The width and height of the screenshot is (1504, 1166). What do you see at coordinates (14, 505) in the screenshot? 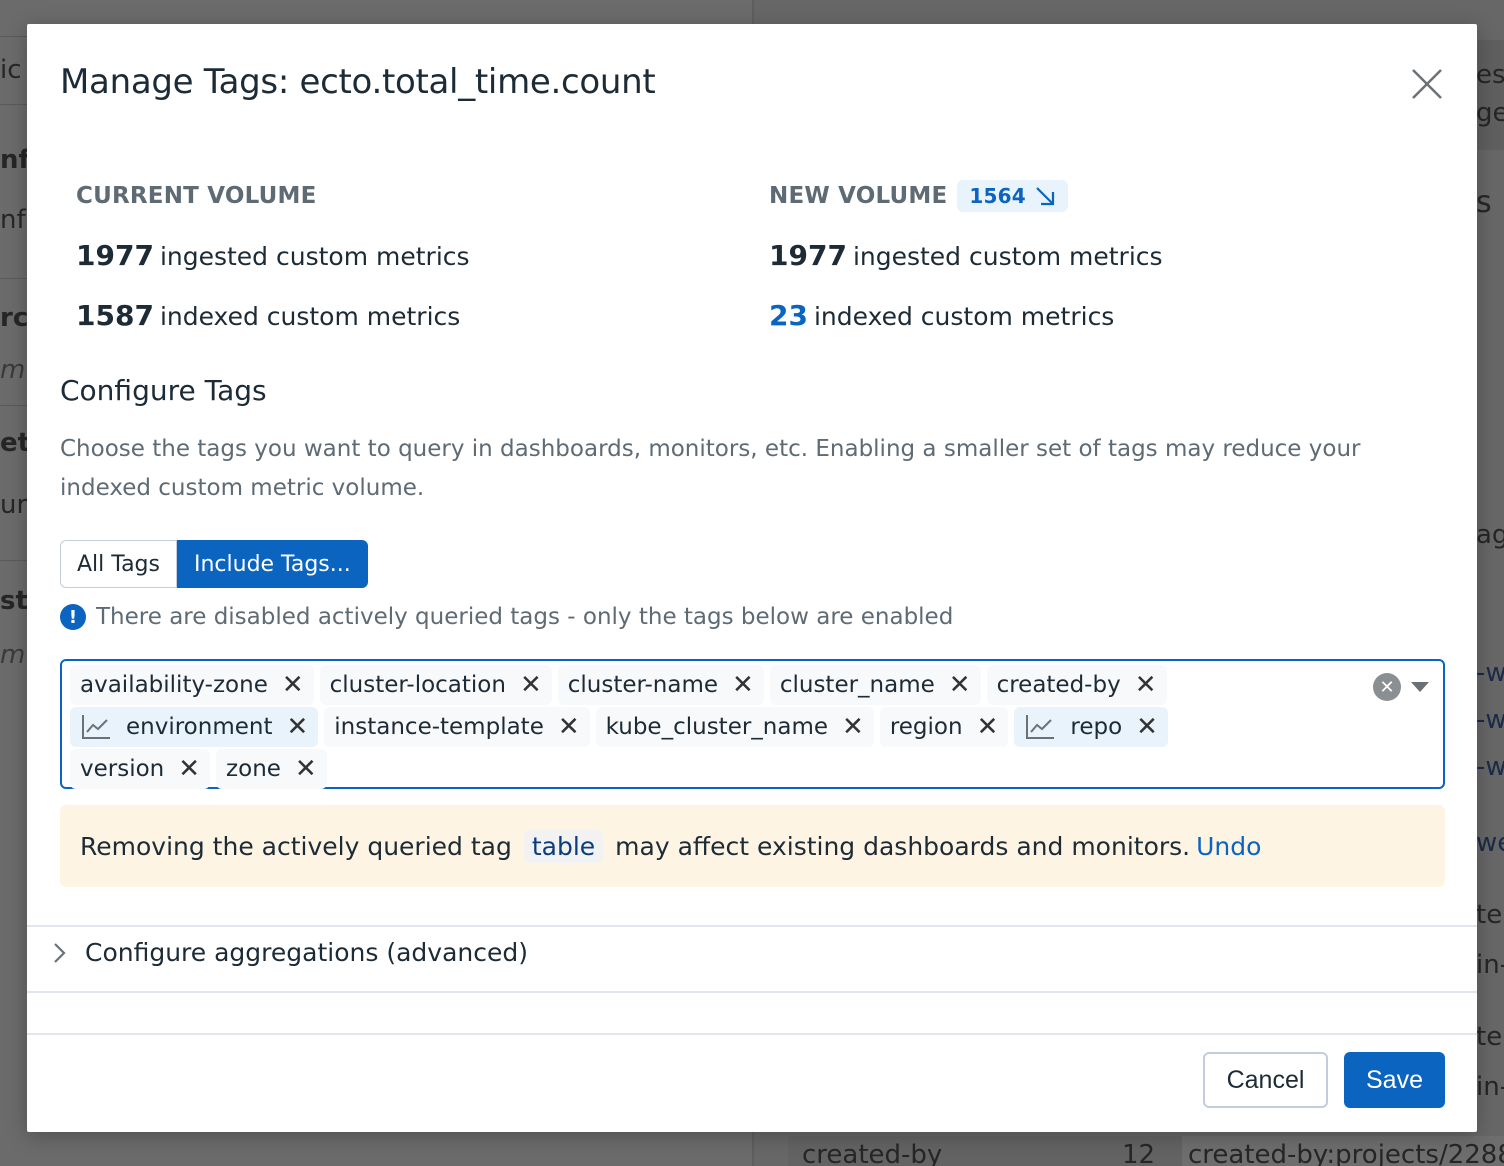
I see `bg-fragment: ur` at bounding box center [14, 505].